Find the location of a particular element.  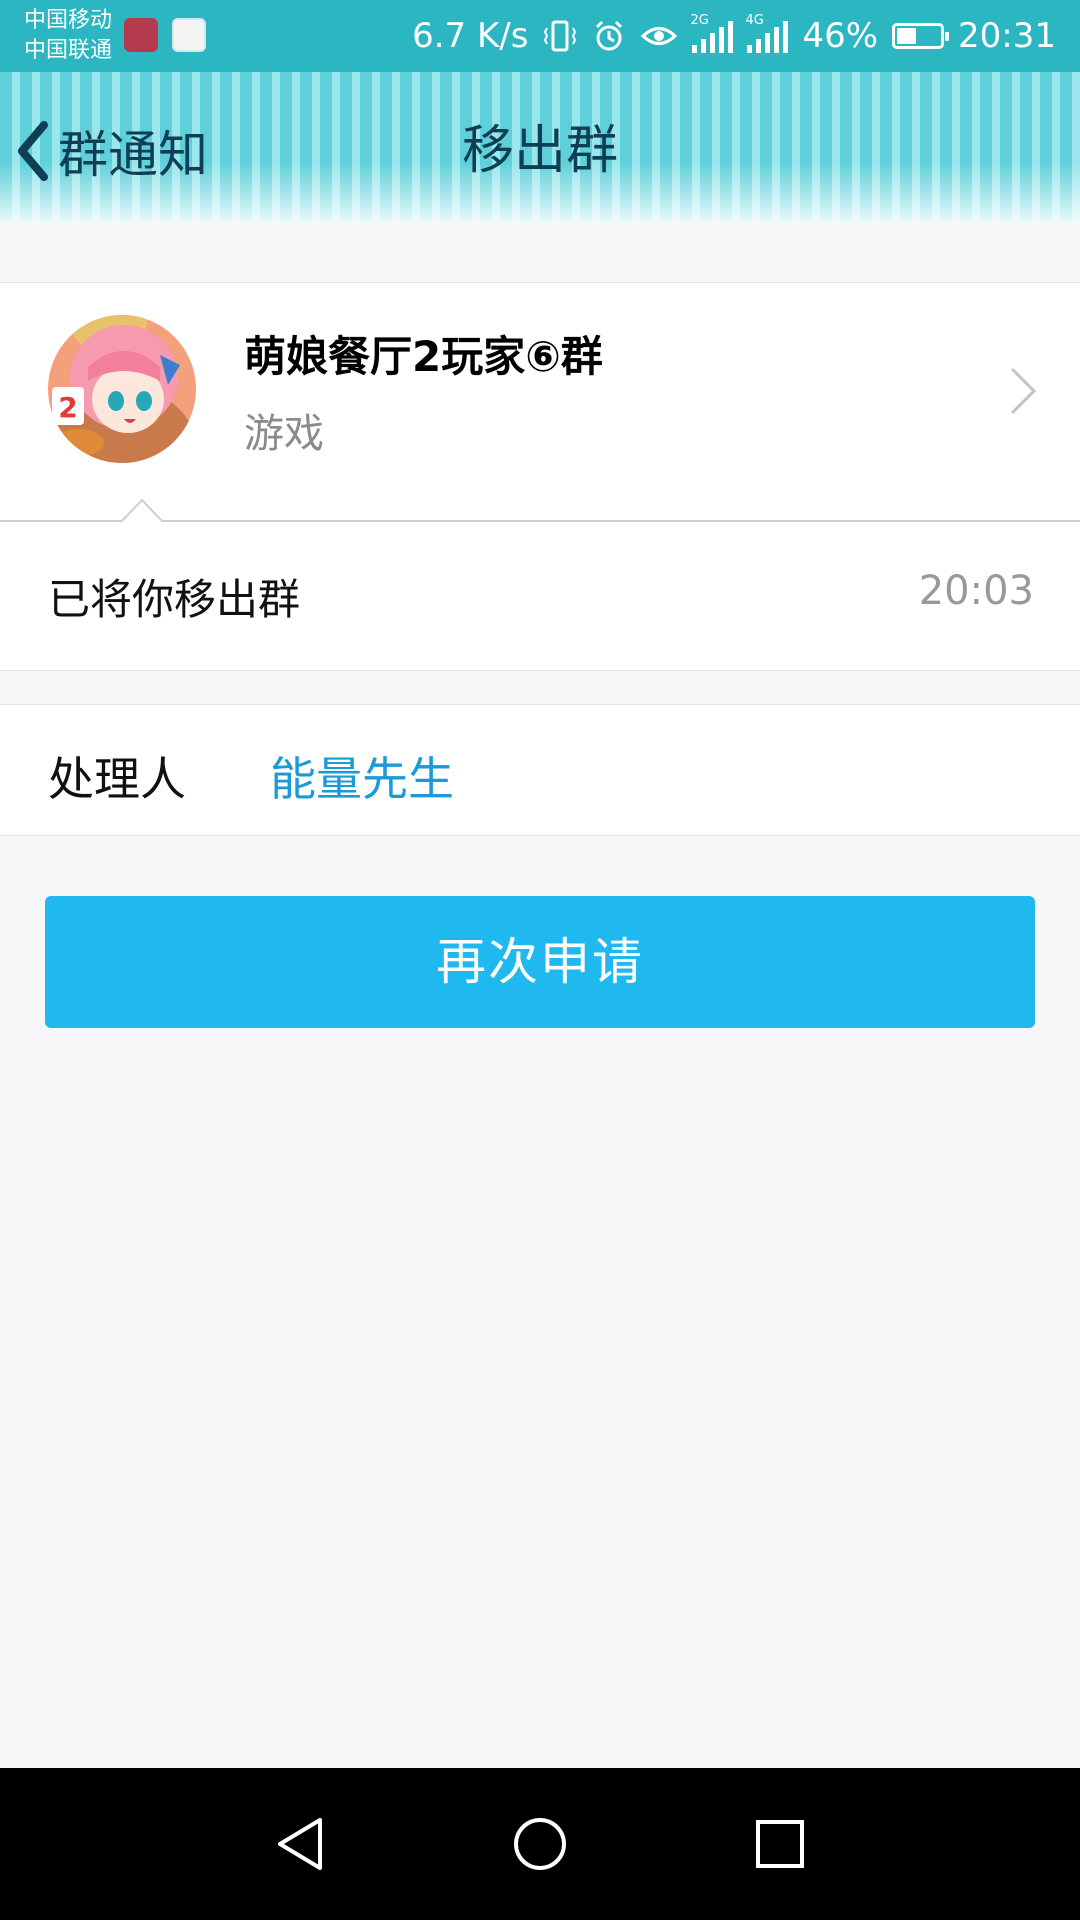

group-category: 游戏 is located at coordinates (284, 434).